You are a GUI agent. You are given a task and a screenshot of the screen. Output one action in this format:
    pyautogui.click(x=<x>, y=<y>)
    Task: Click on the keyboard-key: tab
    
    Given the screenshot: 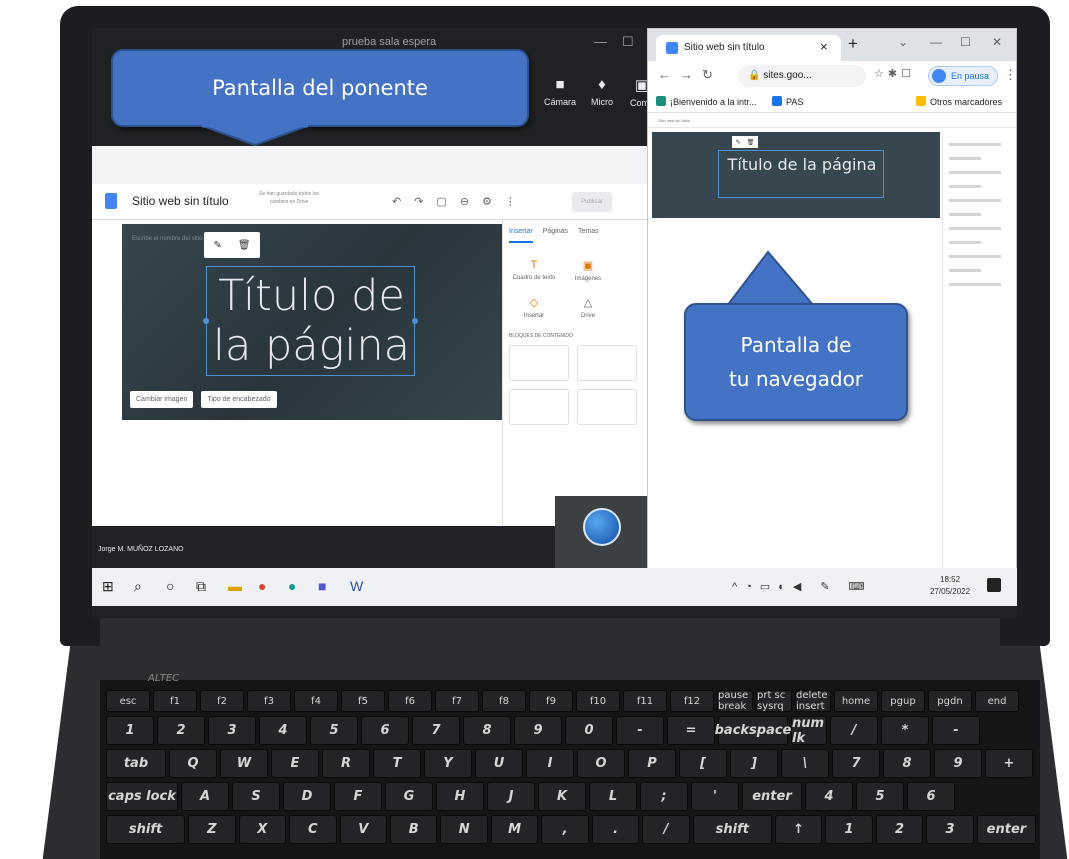 What is the action you would take?
    pyautogui.click(x=136, y=763)
    